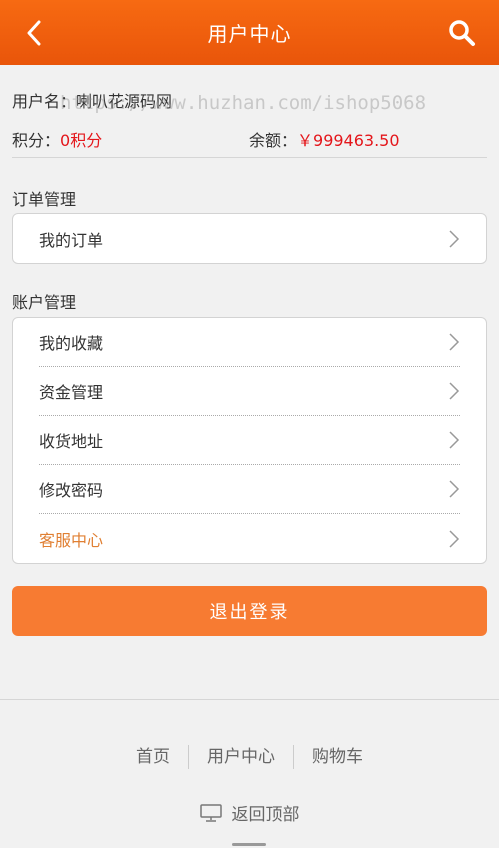  Describe the element at coordinates (153, 757) in the screenshot. I see `footer-link-home: 首页` at that location.